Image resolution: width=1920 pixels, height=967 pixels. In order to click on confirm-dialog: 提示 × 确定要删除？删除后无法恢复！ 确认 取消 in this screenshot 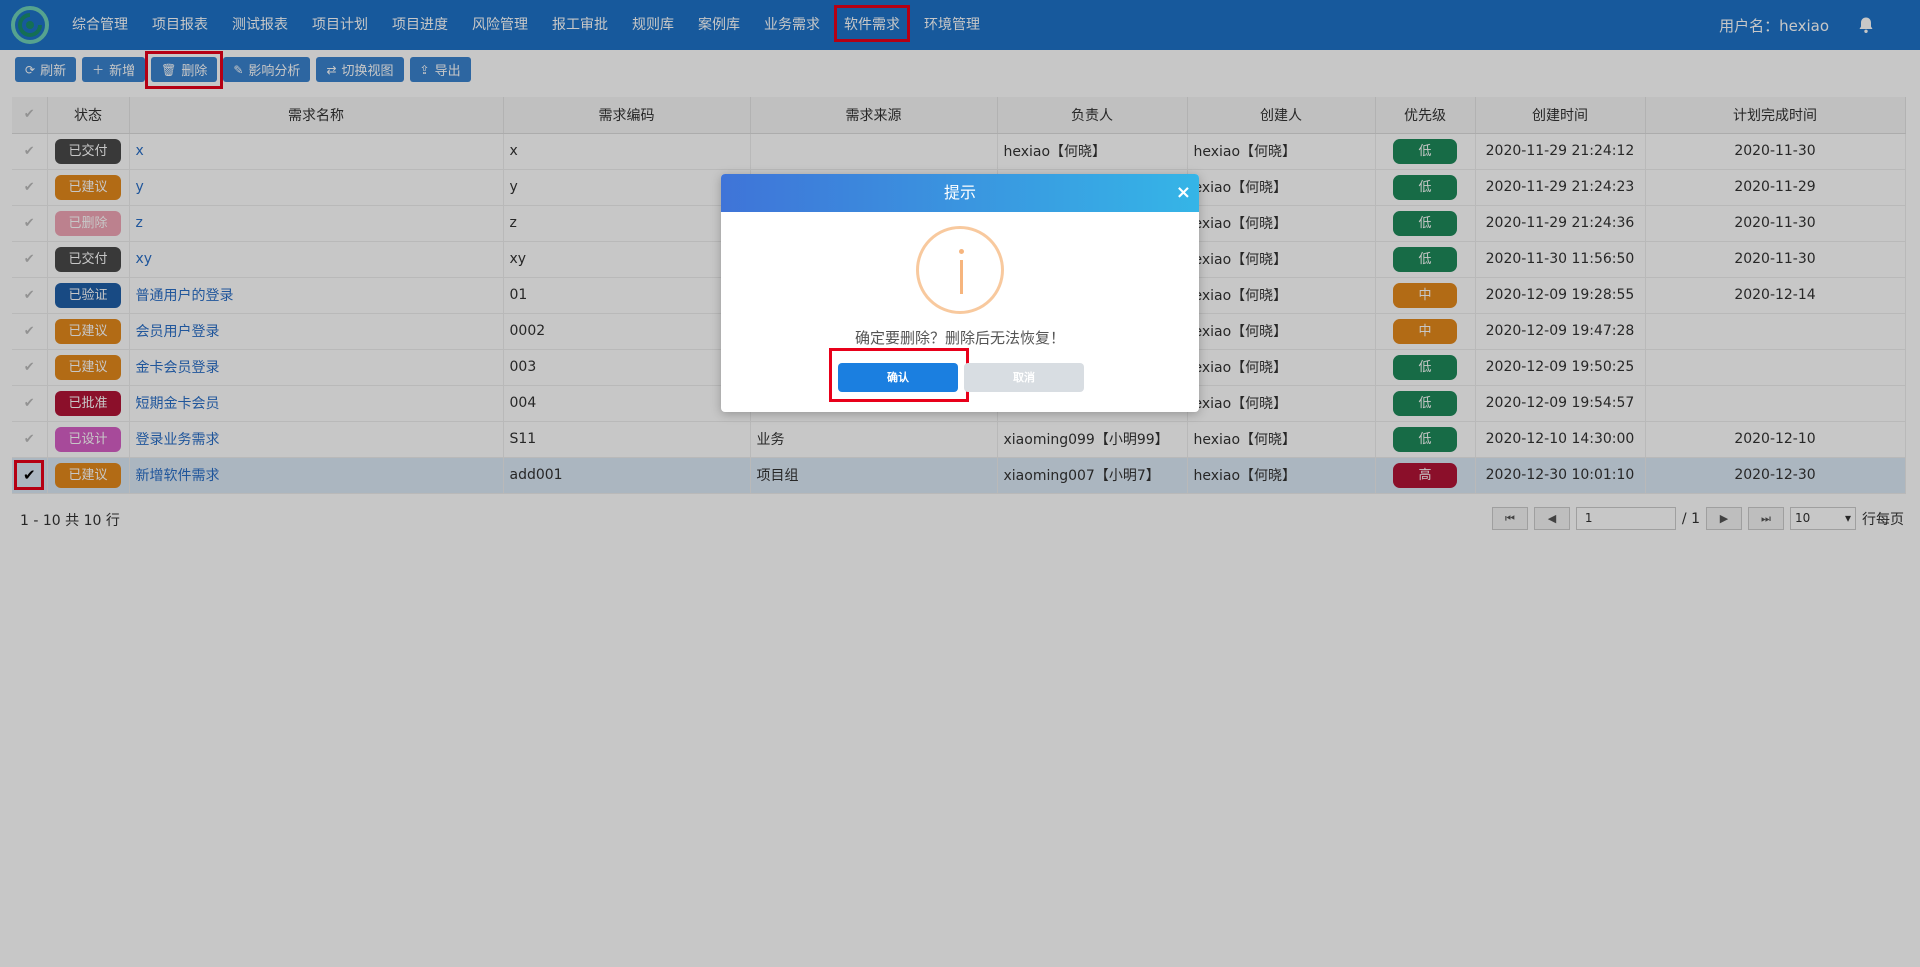, I will do `click(960, 293)`.